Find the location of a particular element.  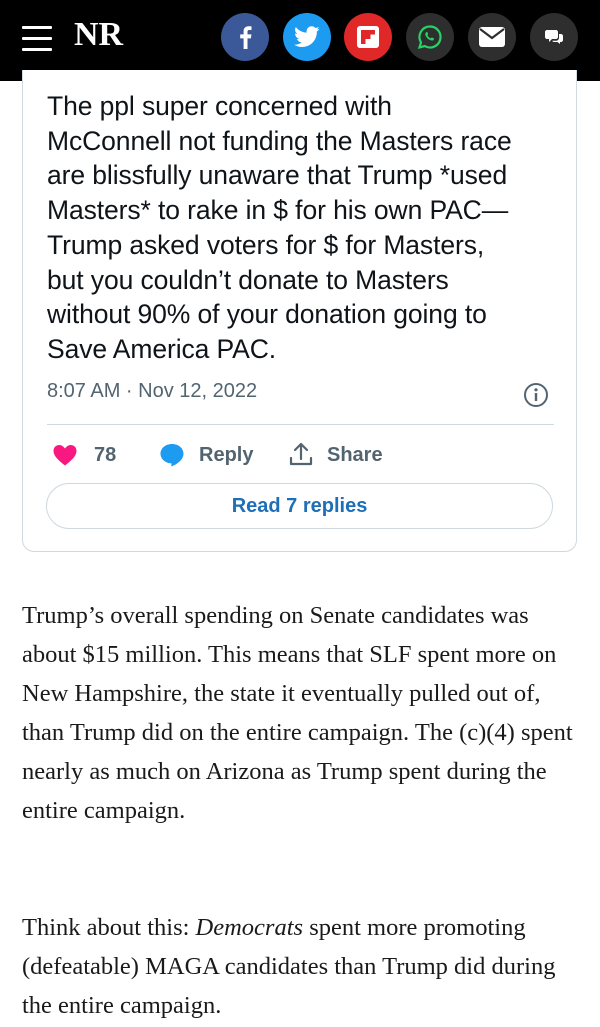

whatsapp-icon is located at coordinates (429, 37).